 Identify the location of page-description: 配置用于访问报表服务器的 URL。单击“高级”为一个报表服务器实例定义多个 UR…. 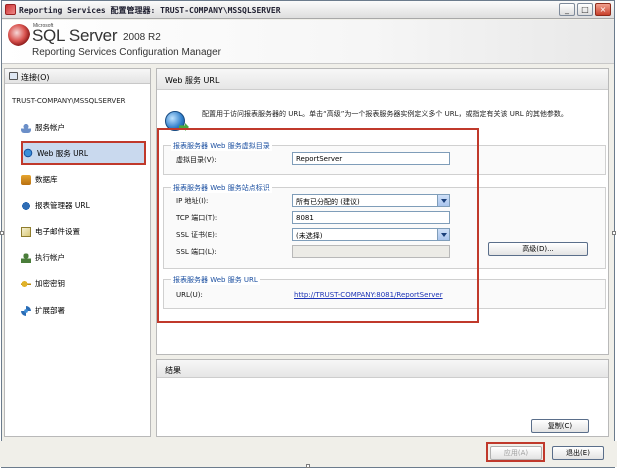
(385, 114).